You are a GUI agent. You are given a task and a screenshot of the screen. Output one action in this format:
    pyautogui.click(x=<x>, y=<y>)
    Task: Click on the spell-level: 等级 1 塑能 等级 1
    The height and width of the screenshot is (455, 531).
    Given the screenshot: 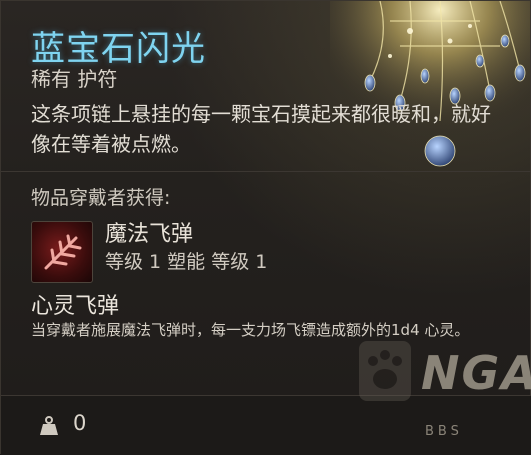 What is the action you would take?
    pyautogui.click(x=186, y=262)
    